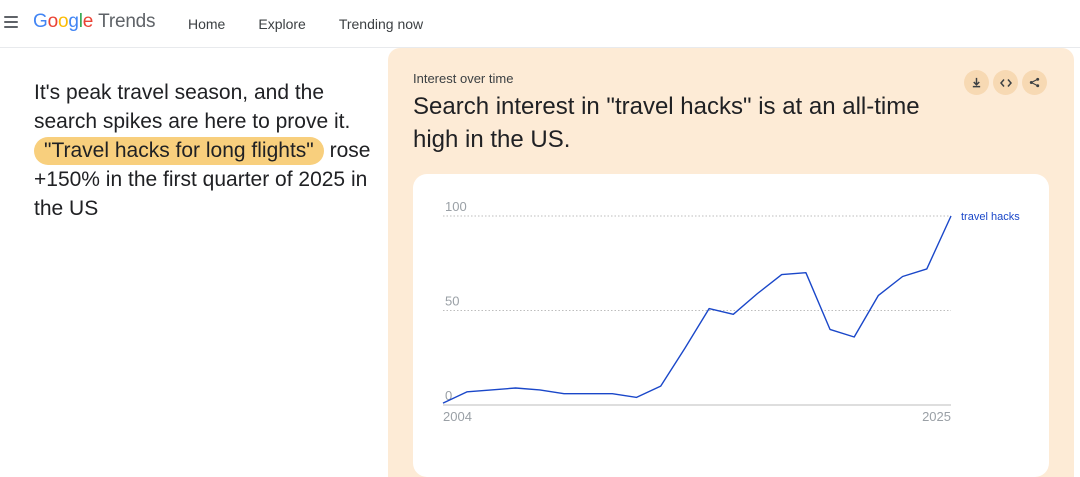 This screenshot has height=477, width=1080. I want to click on hamburger-menu-icon, so click(11, 22).